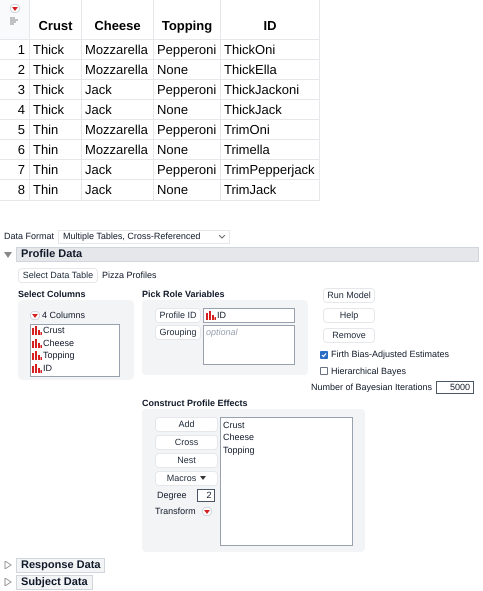 The height and width of the screenshot is (591, 483). What do you see at coordinates (247, 130) in the screenshot?
I see `table-cell-text: TrimOni` at bounding box center [247, 130].